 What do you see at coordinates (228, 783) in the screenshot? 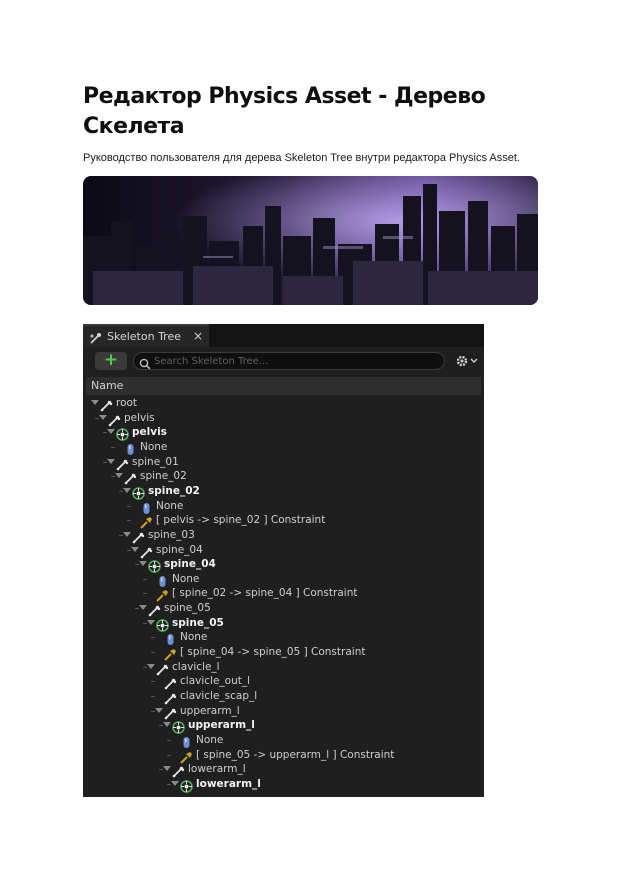
I see `tree-row-label: lowerarm_l` at bounding box center [228, 783].